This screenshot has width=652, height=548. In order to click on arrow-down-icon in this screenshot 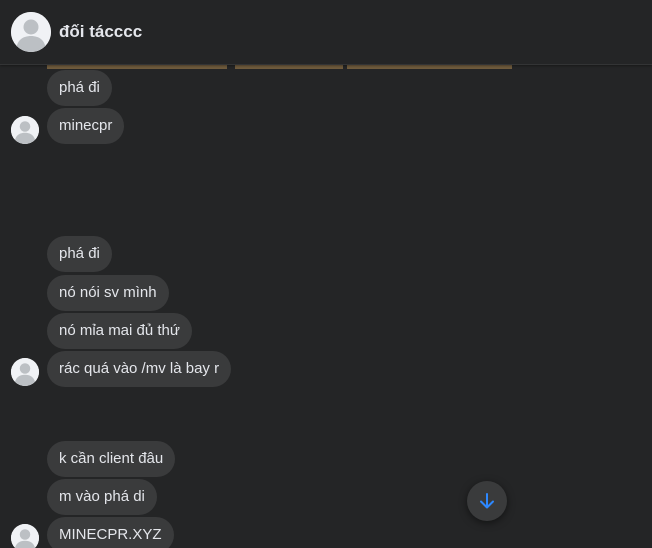, I will do `click(487, 501)`.